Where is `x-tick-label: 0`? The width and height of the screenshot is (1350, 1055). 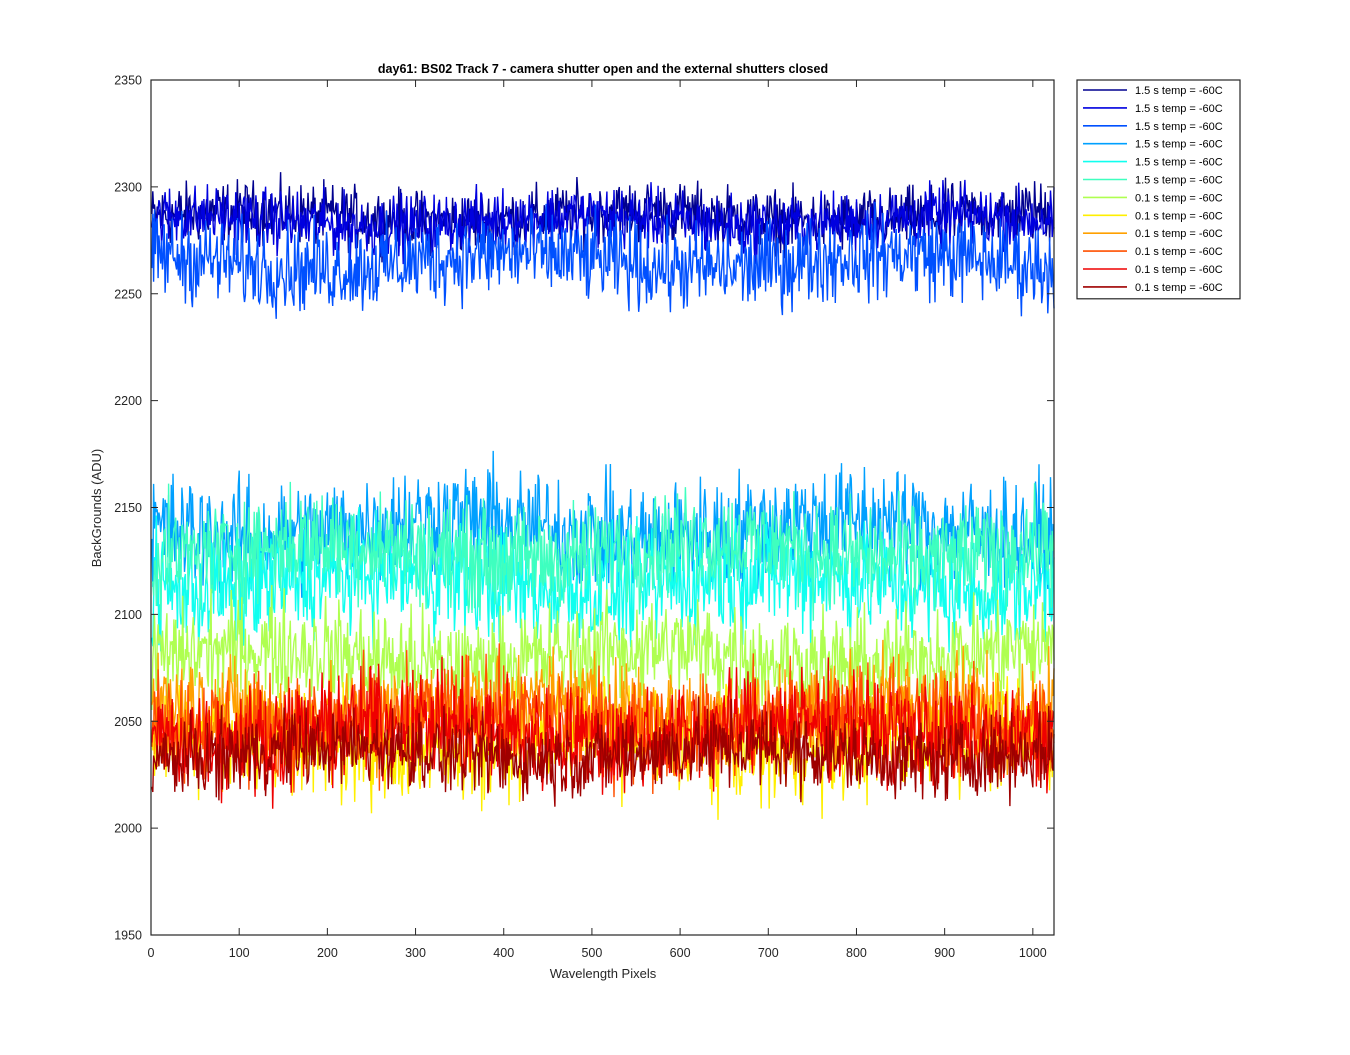
x-tick-label: 0 is located at coordinates (151, 953).